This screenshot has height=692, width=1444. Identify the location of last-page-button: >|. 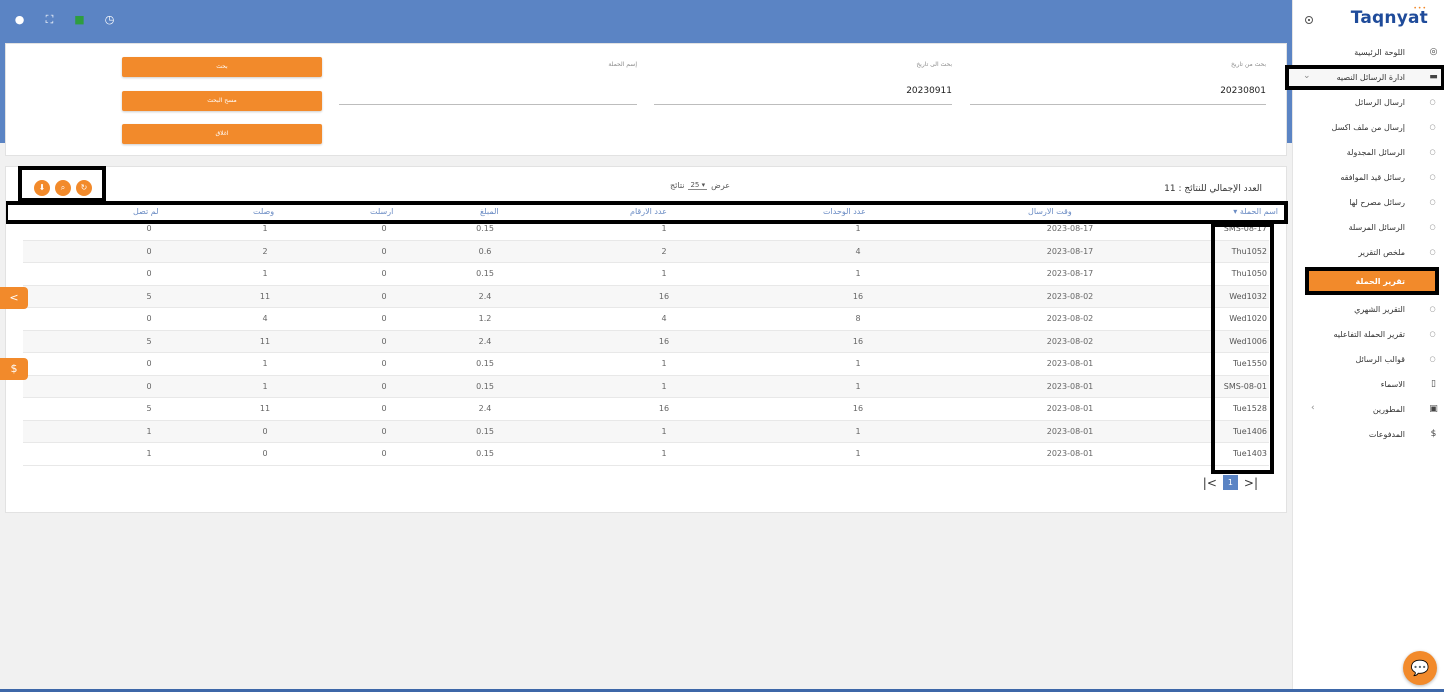
(1251, 483).